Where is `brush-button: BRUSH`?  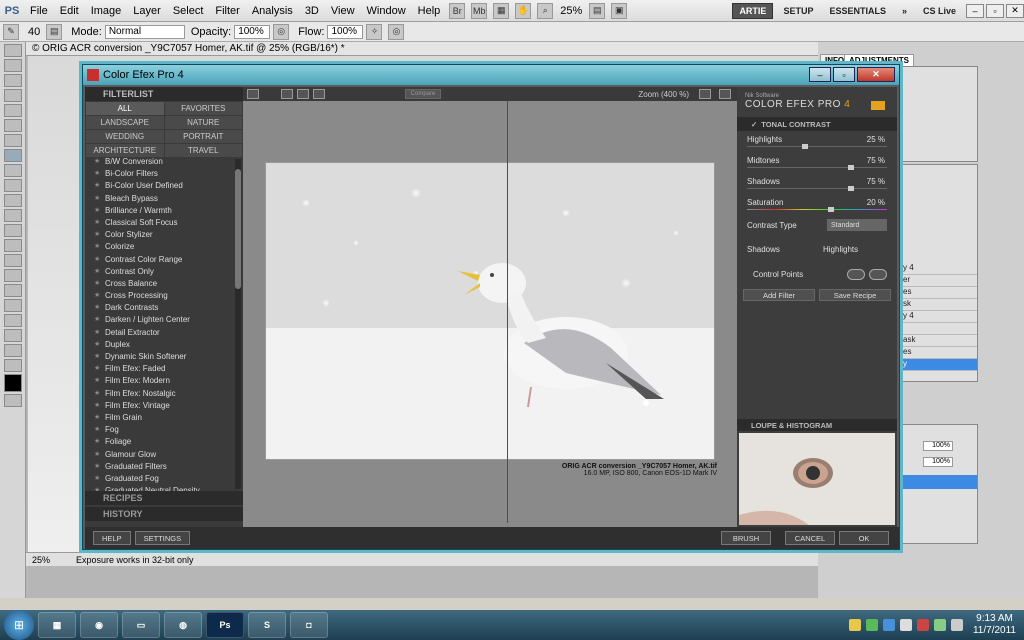 brush-button: BRUSH is located at coordinates (746, 538).